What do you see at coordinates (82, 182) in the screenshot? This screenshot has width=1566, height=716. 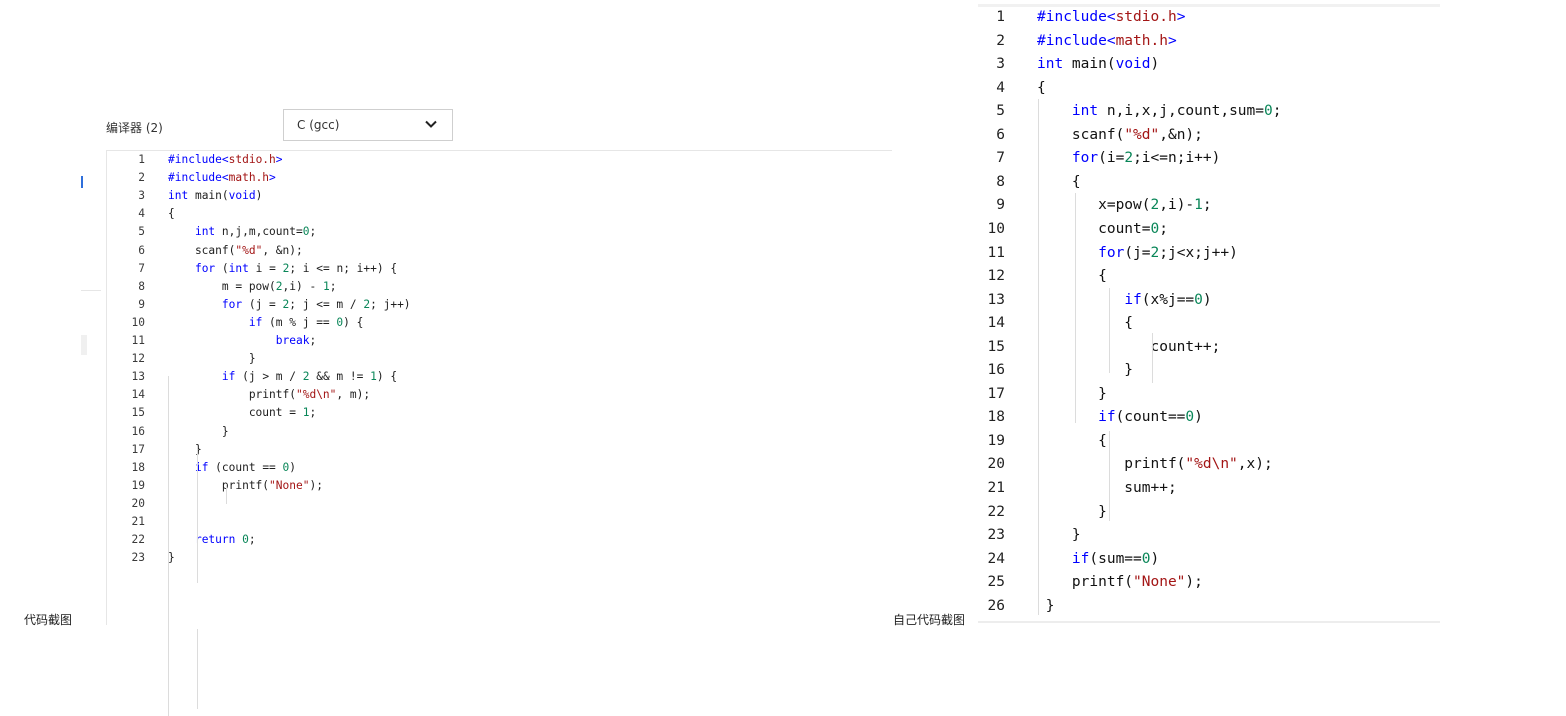 I see `scroll-marker` at bounding box center [82, 182].